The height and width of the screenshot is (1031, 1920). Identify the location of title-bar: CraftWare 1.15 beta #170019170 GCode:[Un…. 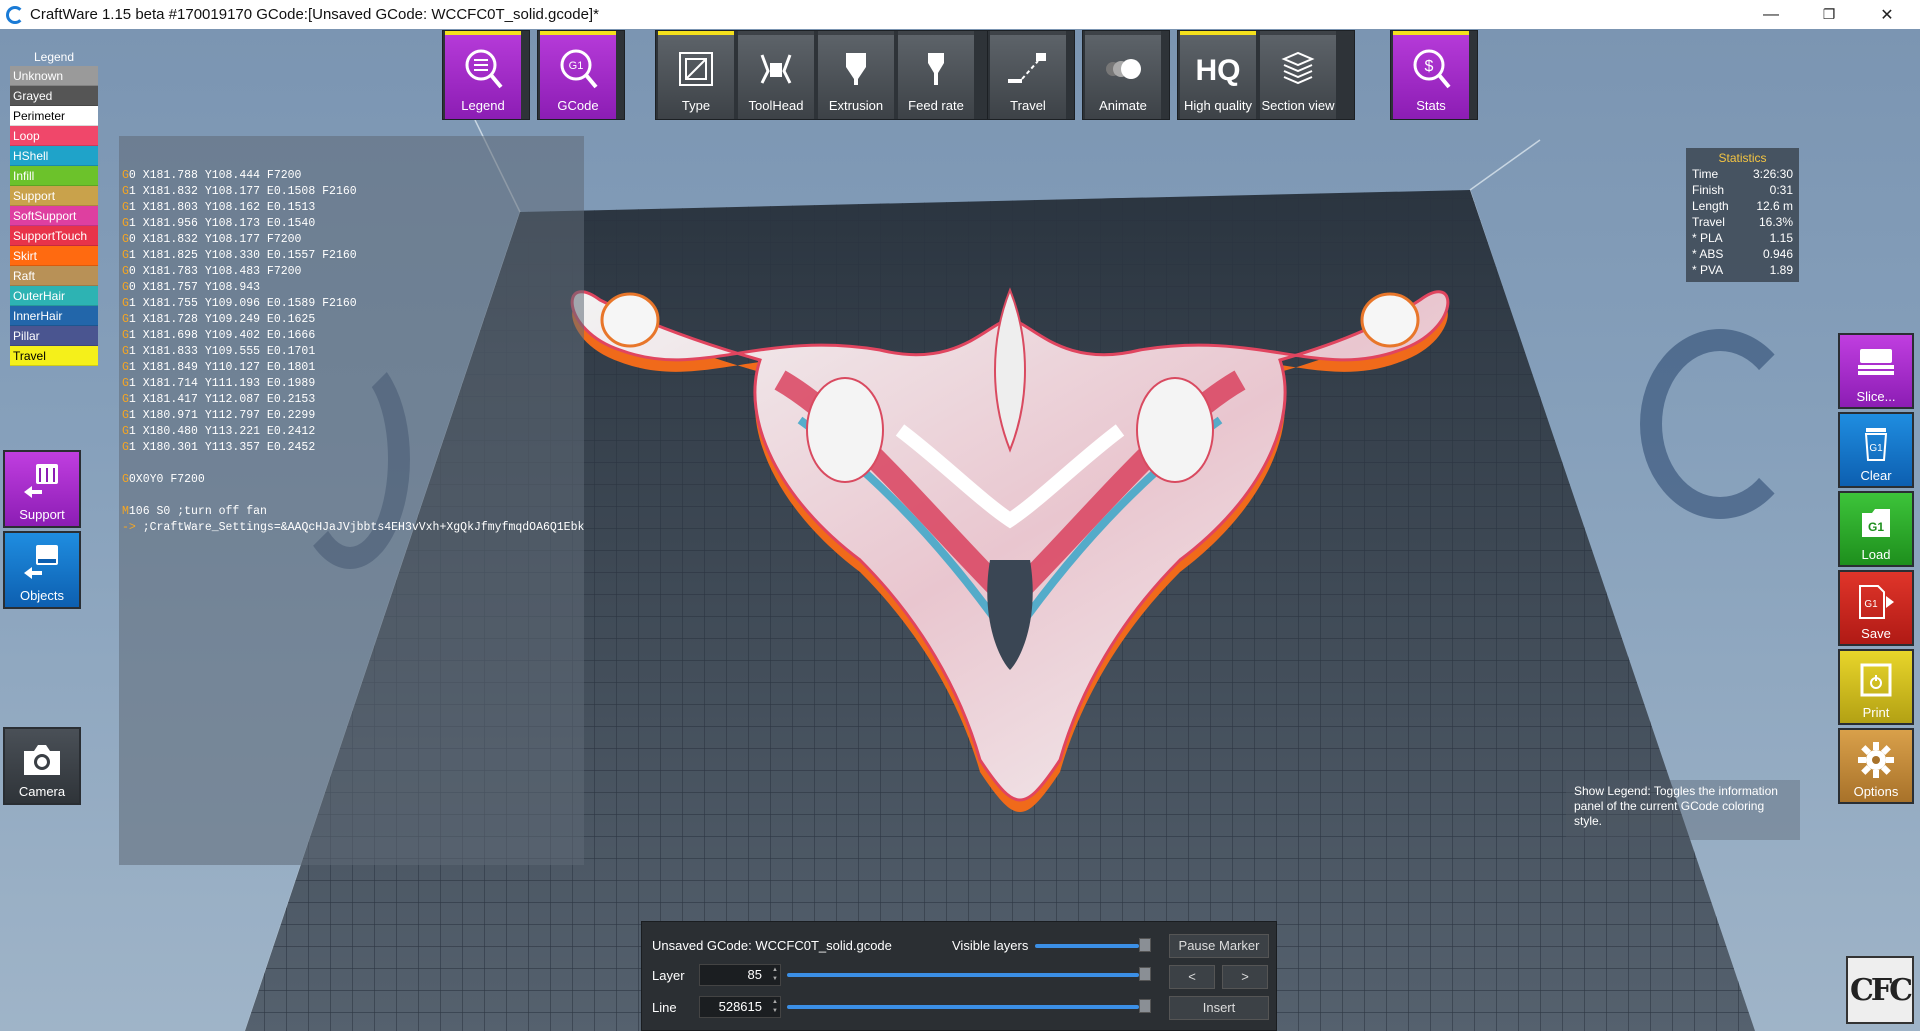
(960, 14).